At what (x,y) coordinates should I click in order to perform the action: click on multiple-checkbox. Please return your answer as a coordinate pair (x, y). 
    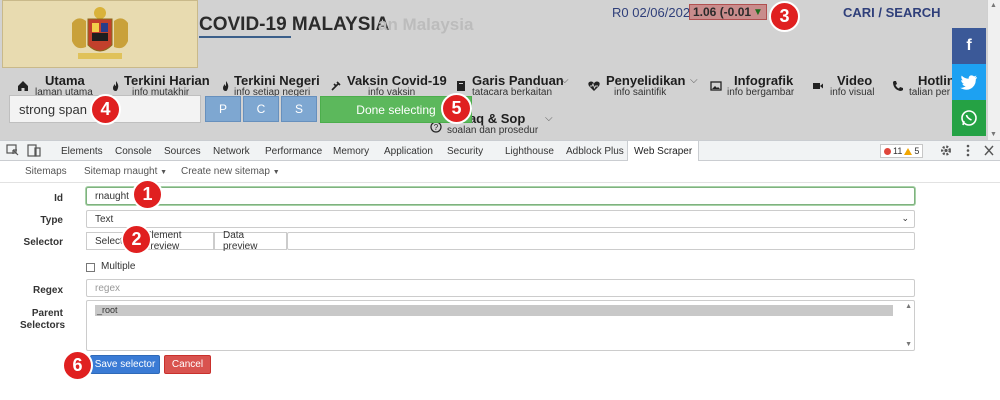
    Looking at the image, I should click on (90, 267).